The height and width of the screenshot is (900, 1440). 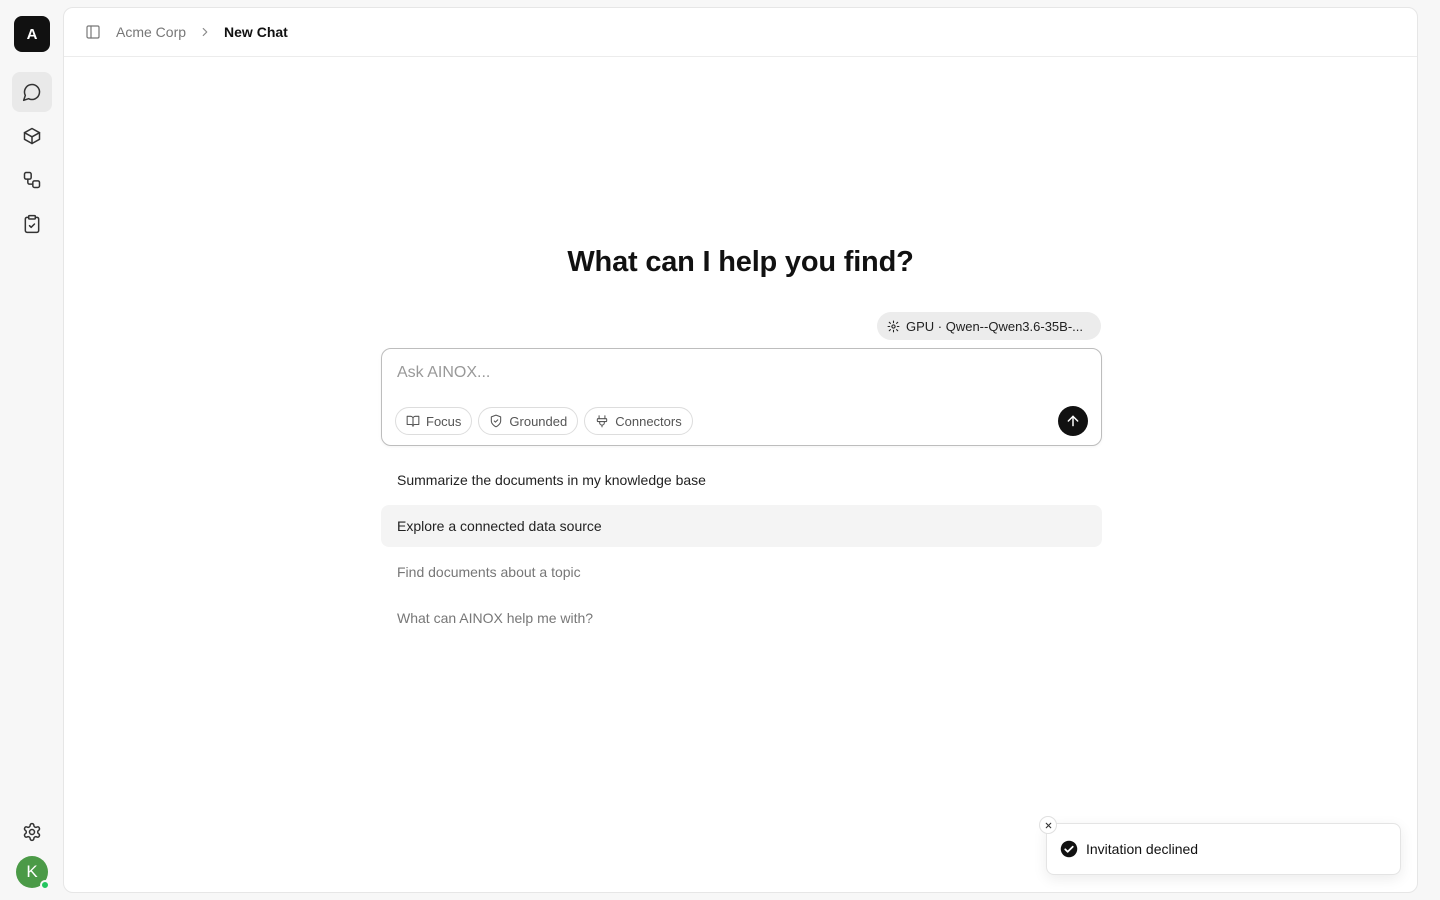 I want to click on rail-item-chat, so click(x=32, y=92).